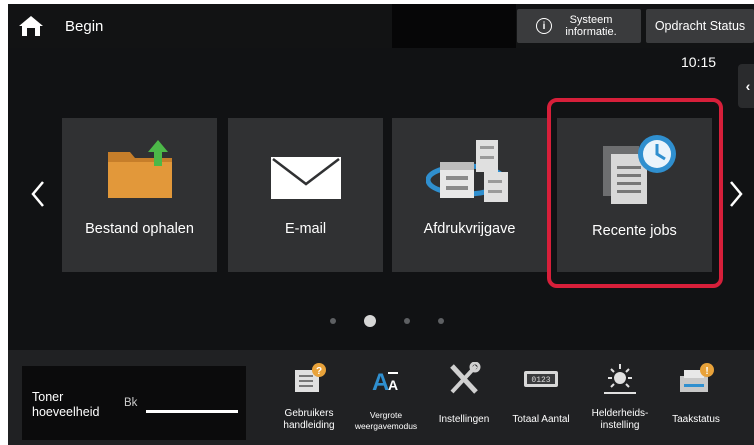 Image resolution: width=754 pixels, height=445 pixels. I want to click on brightness-button: Helderheids-instelling, so click(620, 400).